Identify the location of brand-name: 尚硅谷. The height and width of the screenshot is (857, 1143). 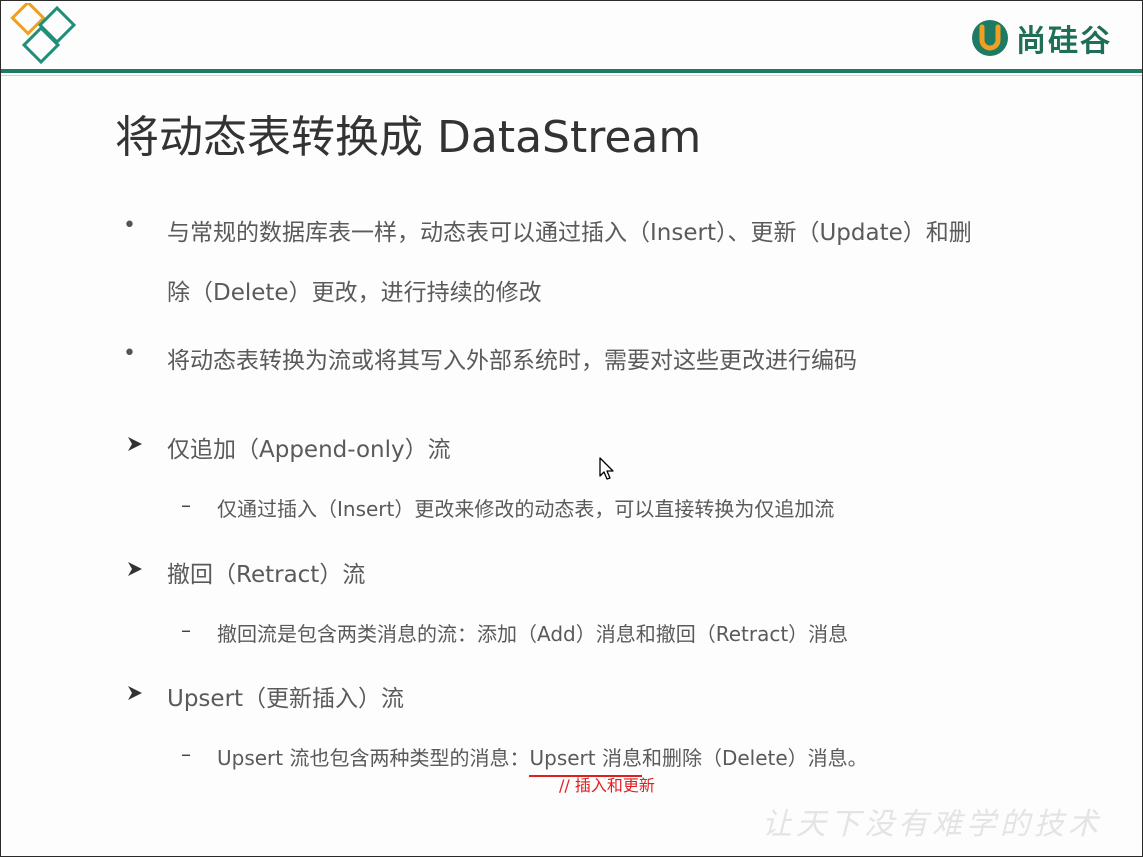
(1064, 41).